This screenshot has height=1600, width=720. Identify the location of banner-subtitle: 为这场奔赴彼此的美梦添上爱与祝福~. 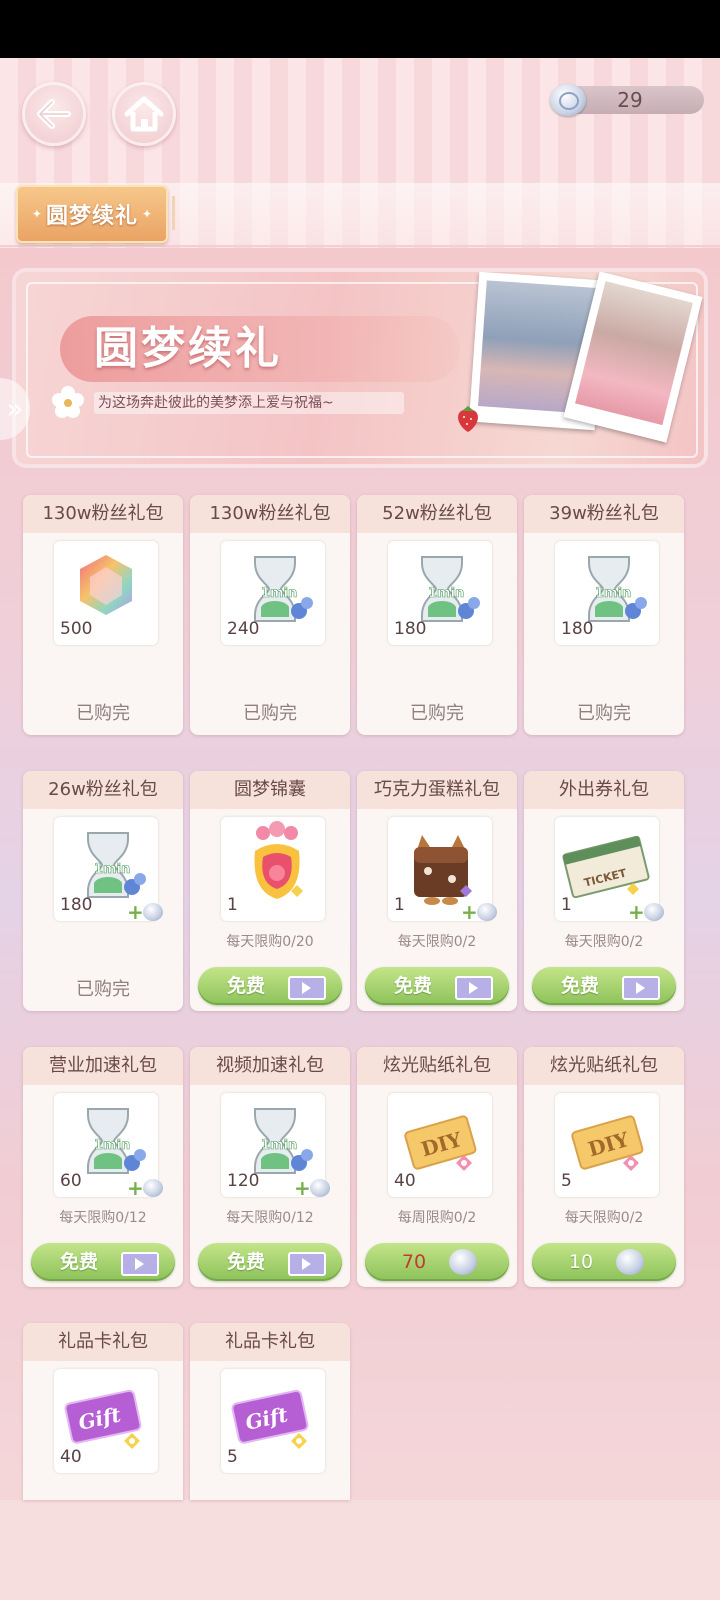
(216, 403).